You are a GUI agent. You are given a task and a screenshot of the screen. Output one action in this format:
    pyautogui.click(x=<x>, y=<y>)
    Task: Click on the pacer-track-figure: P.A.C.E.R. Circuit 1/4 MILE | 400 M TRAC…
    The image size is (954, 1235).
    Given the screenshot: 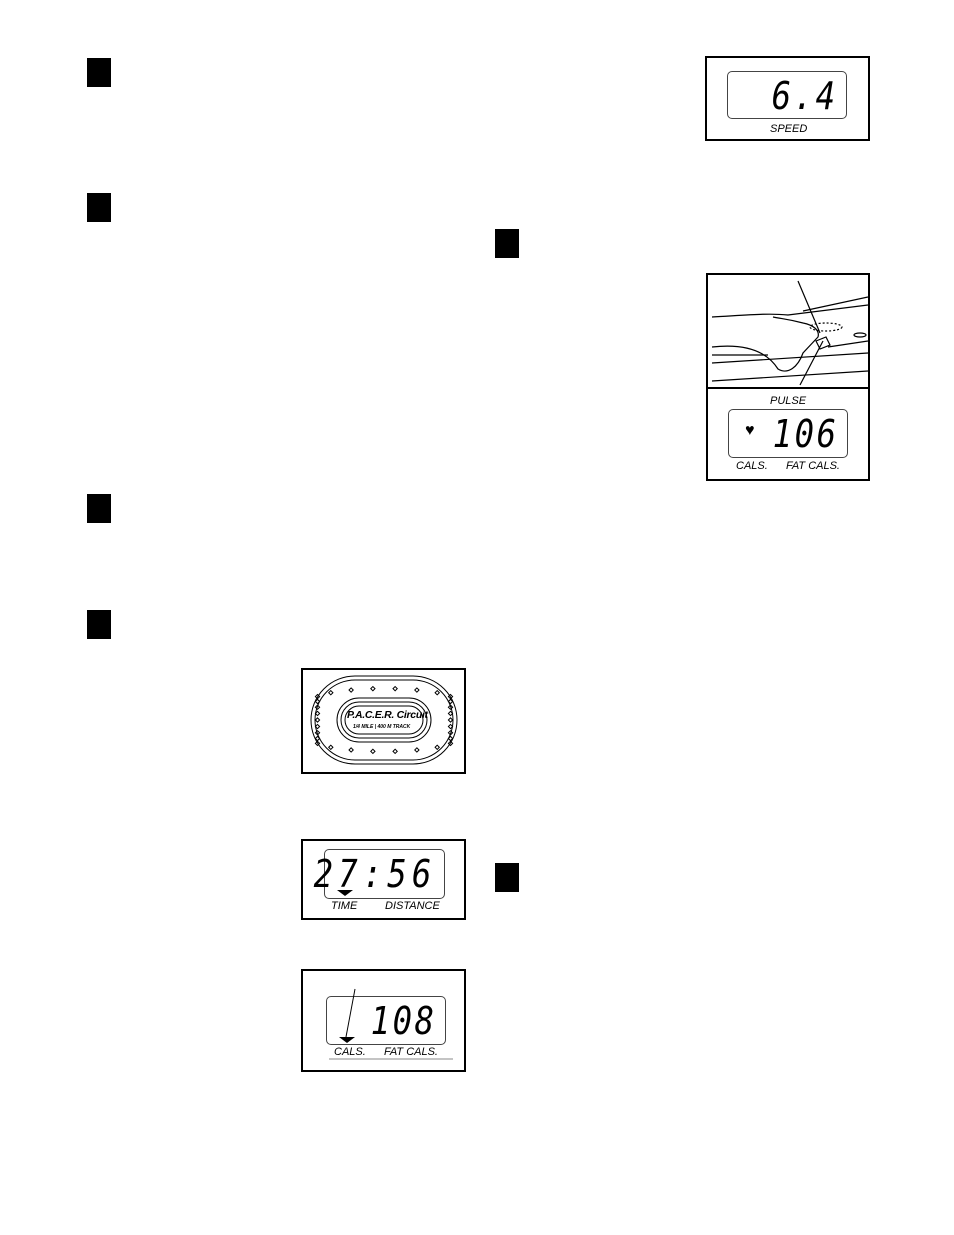 What is the action you would take?
    pyautogui.click(x=383, y=721)
    